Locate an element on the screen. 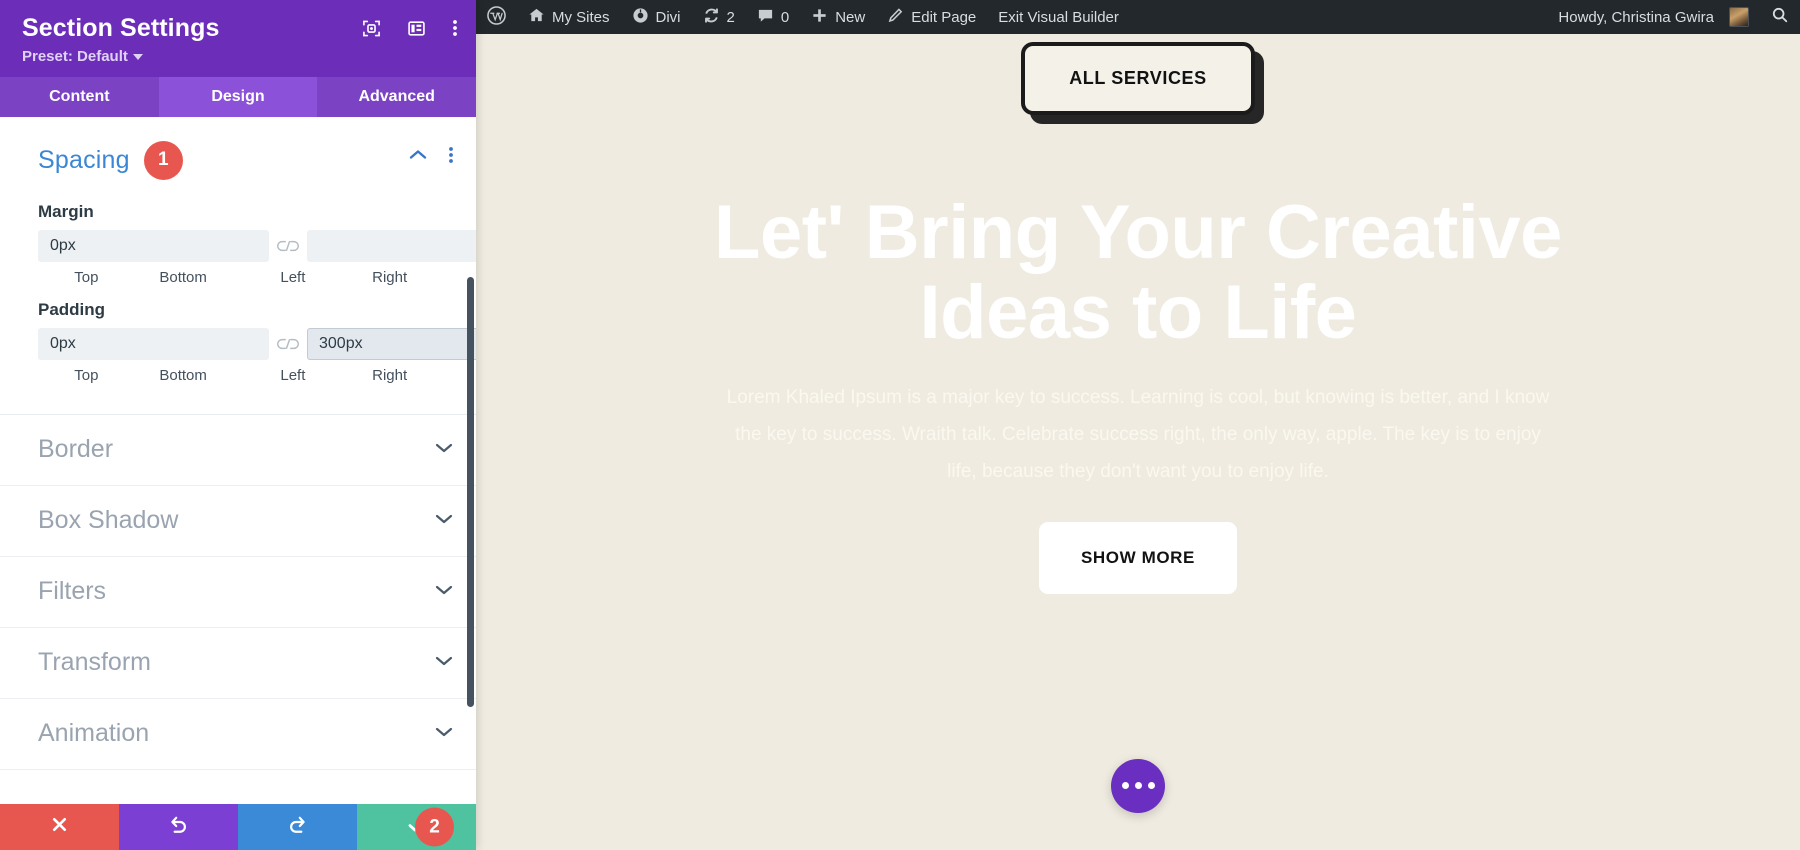 This screenshot has height=850, width=1800. save-button: 2 is located at coordinates (416, 827).